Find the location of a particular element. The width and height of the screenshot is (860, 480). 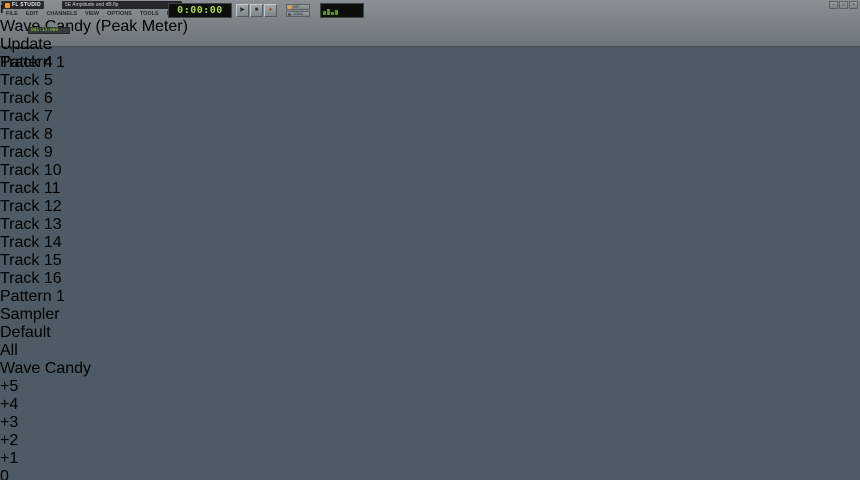

wave-candy-title: Wave Candy is located at coordinates (45, 368).